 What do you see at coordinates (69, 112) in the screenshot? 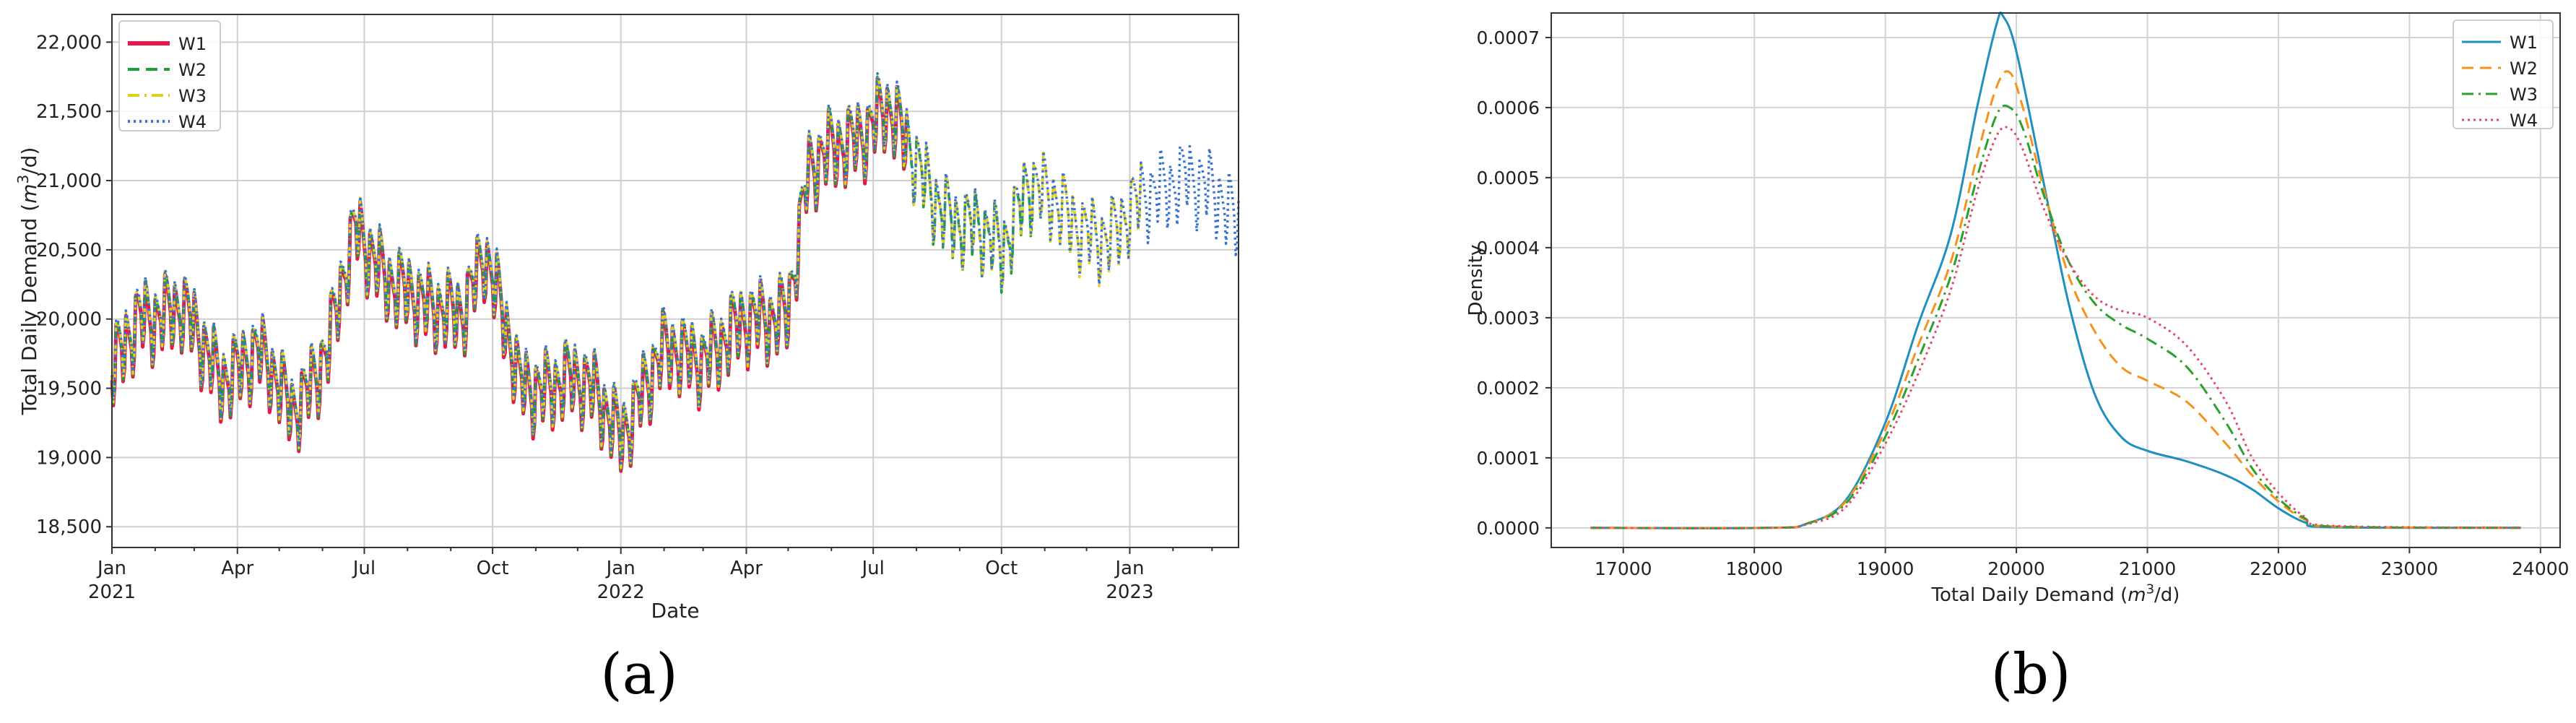
I see `y-tick-label: 21,500` at bounding box center [69, 112].